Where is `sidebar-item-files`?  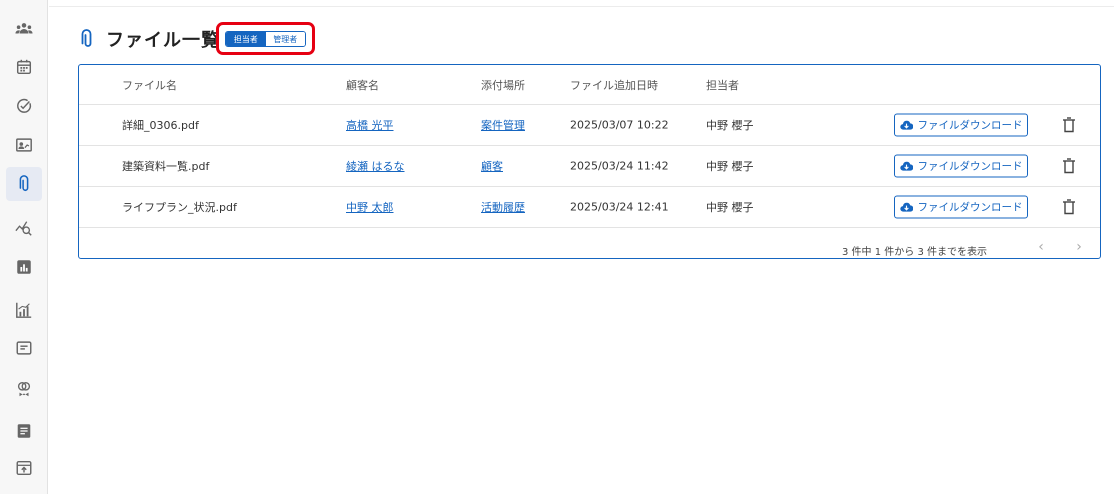
sidebar-item-files is located at coordinates (24, 184).